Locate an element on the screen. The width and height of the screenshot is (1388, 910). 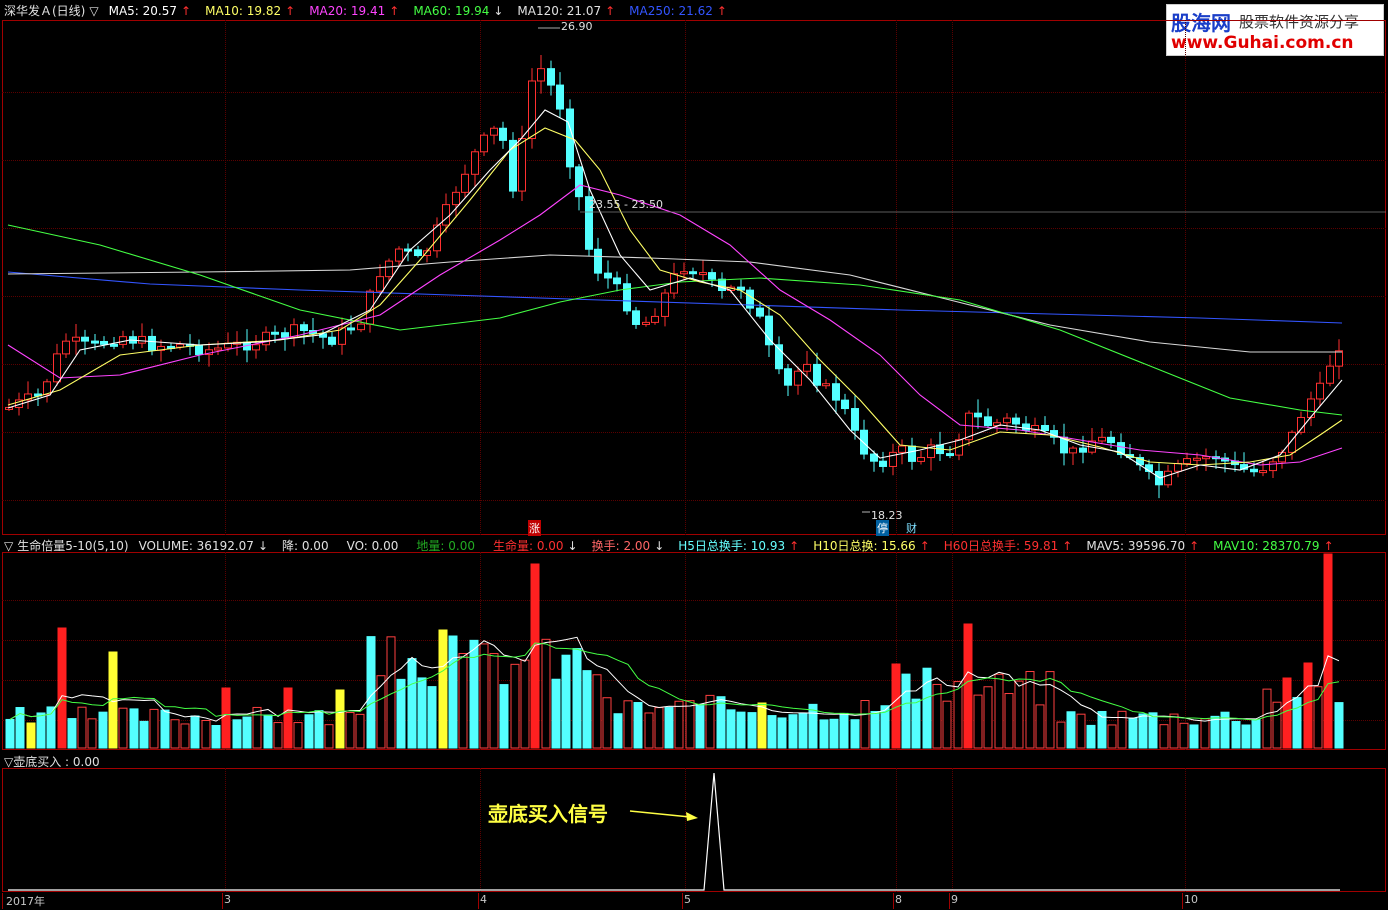
volume-title: 生命倍量5-10(5,10) is located at coordinates (72, 546).